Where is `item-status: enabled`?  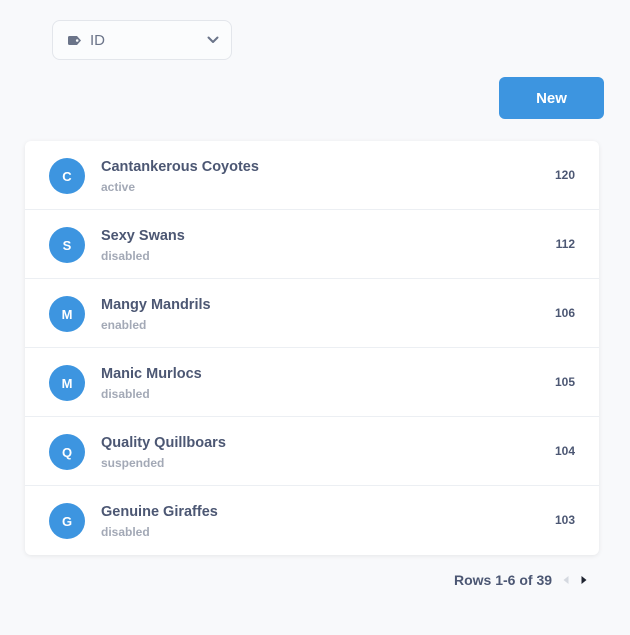
item-status: enabled is located at coordinates (124, 325).